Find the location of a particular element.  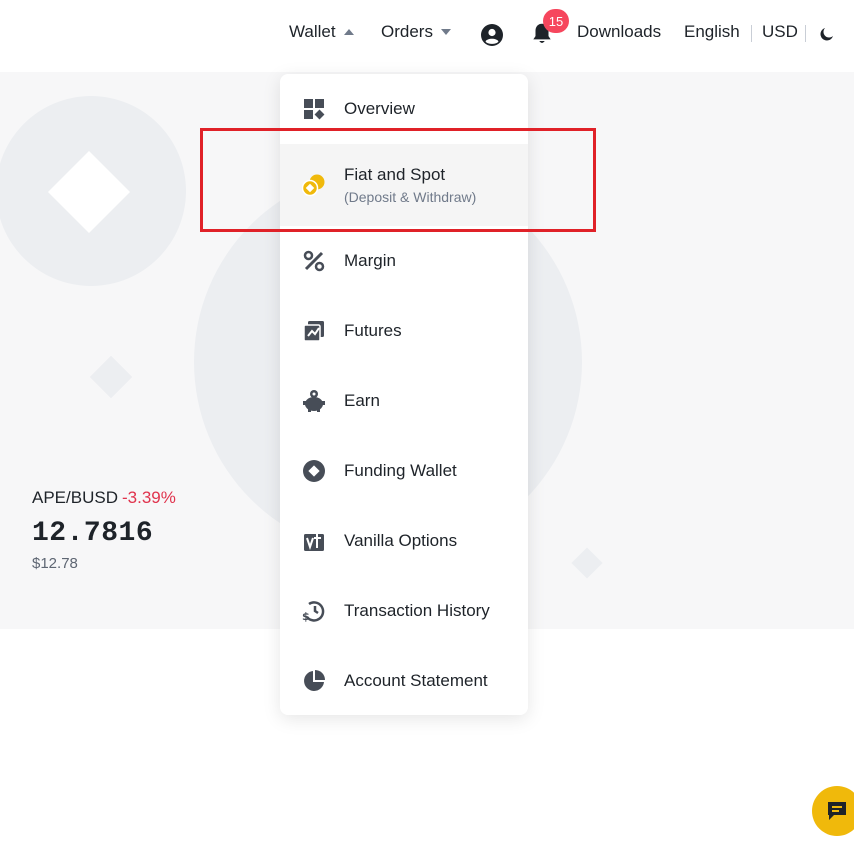

market-ticker: APE/BUSD -3.39% 12.7816 $12.78 is located at coordinates (104, 530).